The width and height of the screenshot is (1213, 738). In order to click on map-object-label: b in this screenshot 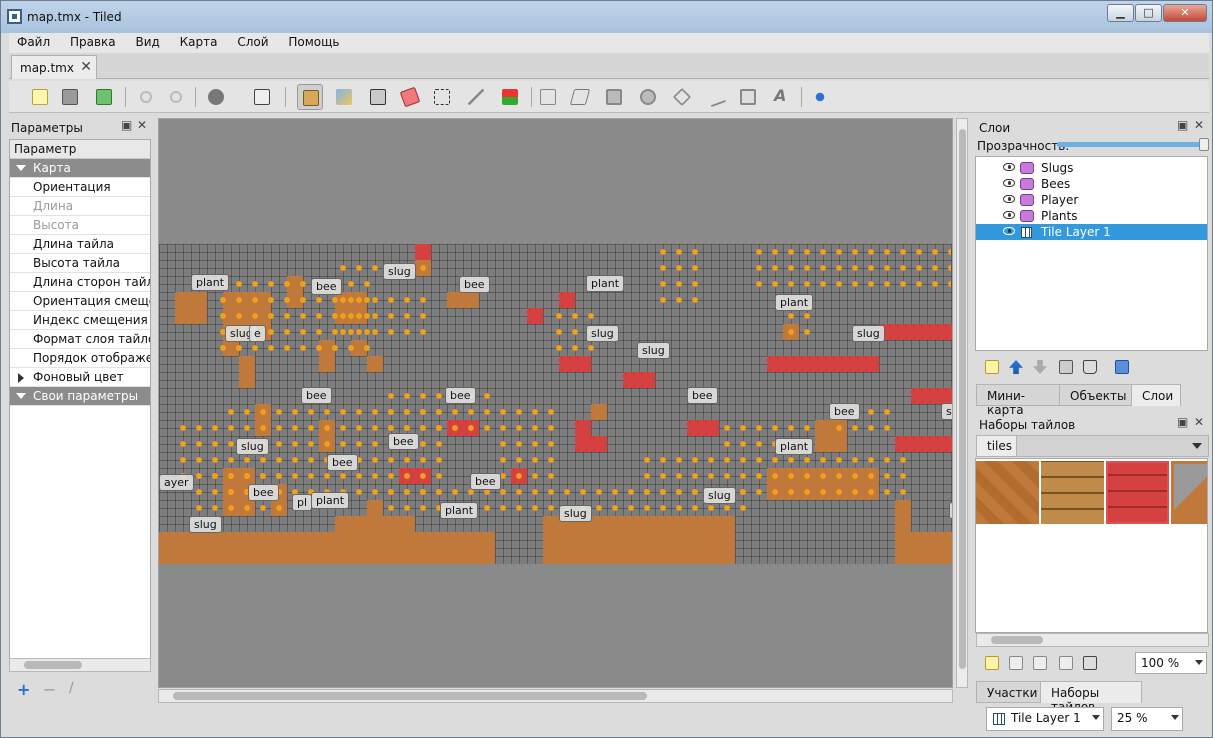, I will do `click(950, 510)`.